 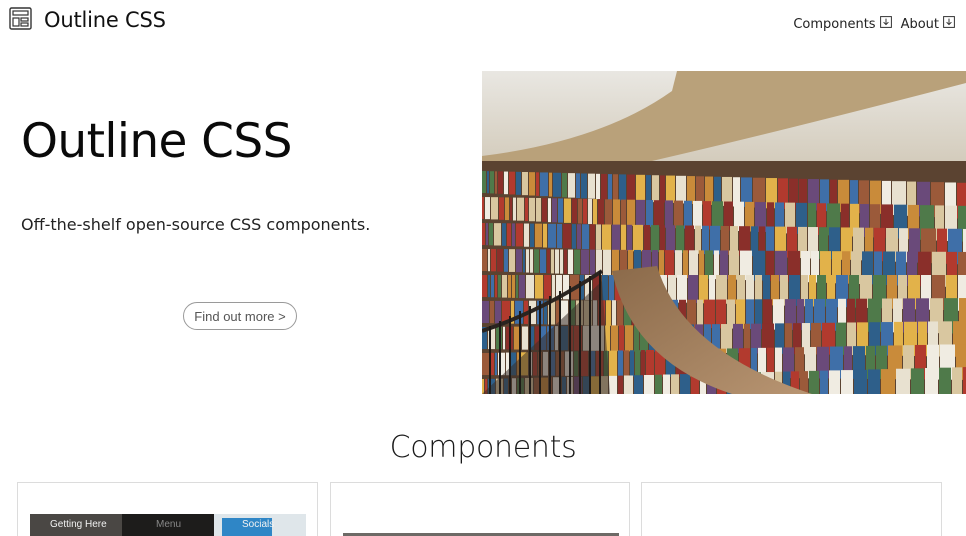 I want to click on thumb-segment: Socials, so click(x=260, y=525).